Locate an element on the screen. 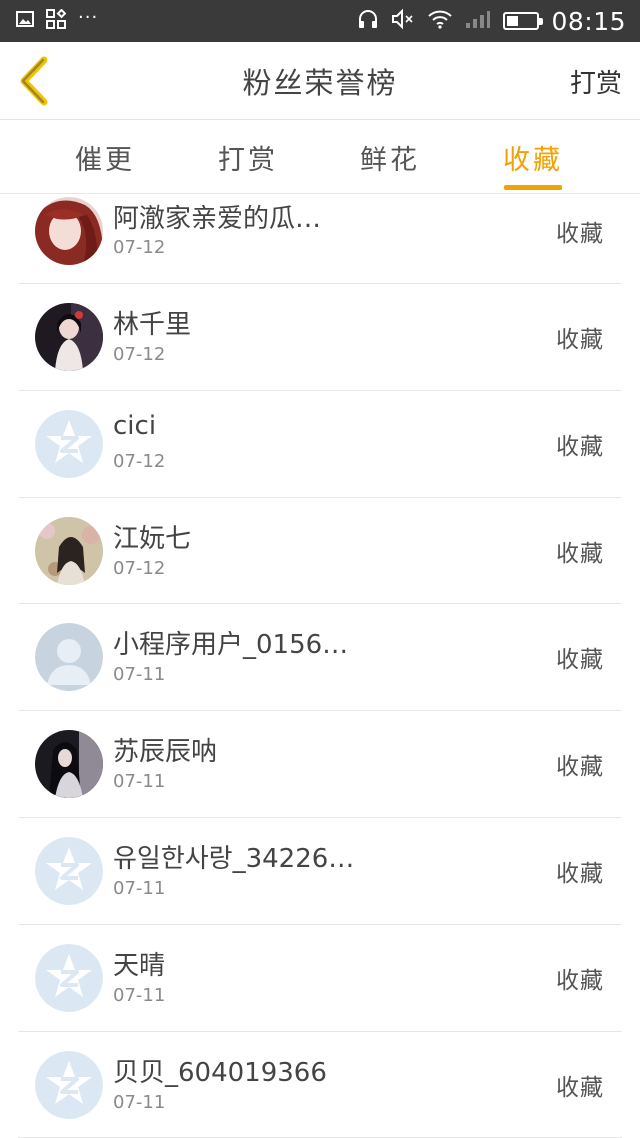 This screenshot has height=1138, width=640. tab-label: 鲜花 is located at coordinates (390, 160).